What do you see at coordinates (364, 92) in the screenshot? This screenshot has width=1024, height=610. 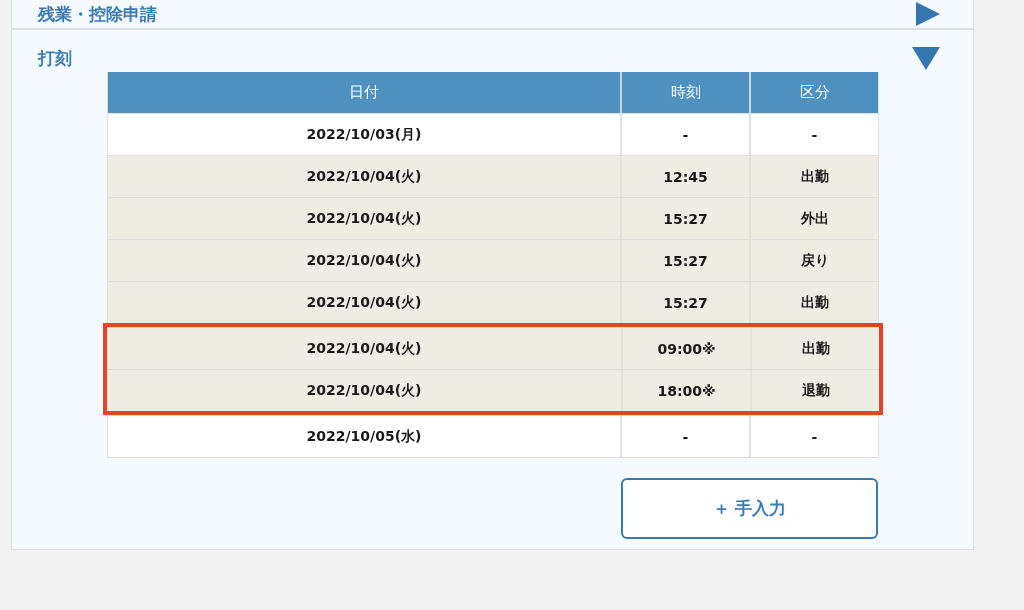 I see `column-header: 日付` at bounding box center [364, 92].